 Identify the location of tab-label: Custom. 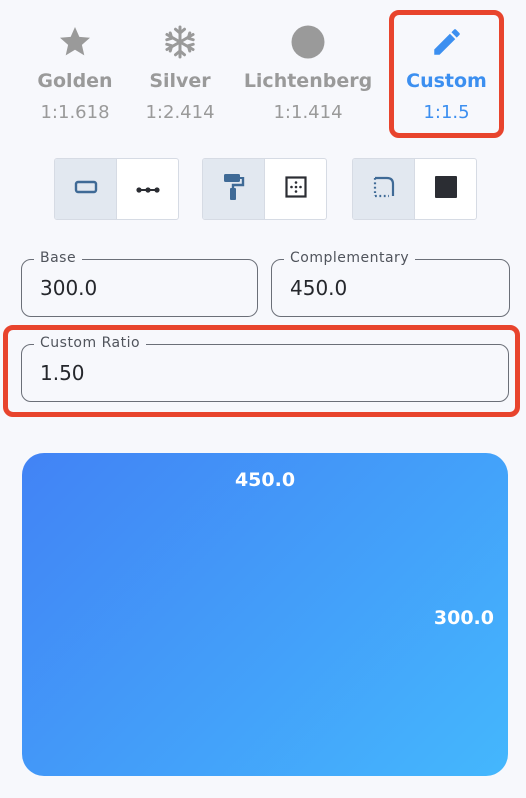
(446, 81).